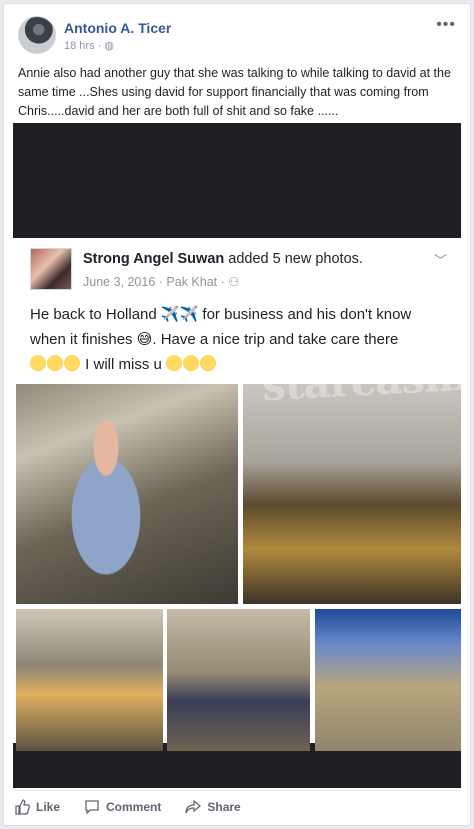  I want to click on shared-meta: June 3, 2016 · Pak Khat · ⚇, so click(161, 281).